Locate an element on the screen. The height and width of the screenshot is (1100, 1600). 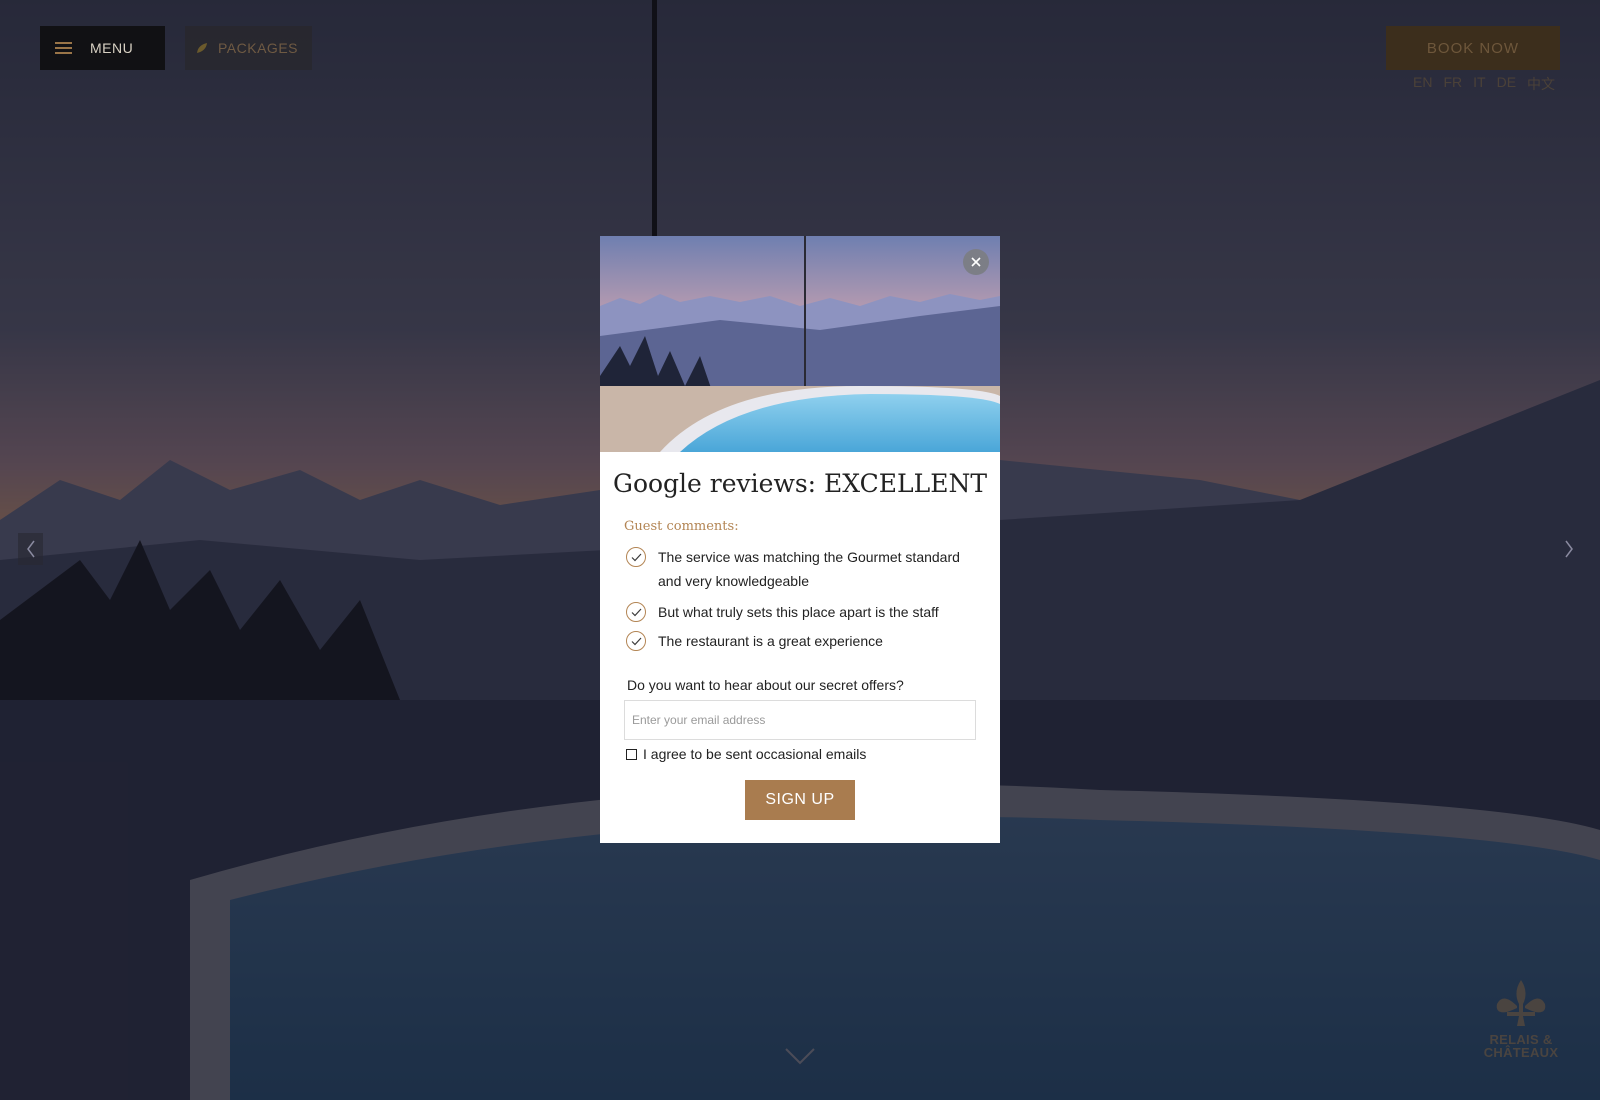
guest-comments-label: Guest comments: is located at coordinates (681, 526).